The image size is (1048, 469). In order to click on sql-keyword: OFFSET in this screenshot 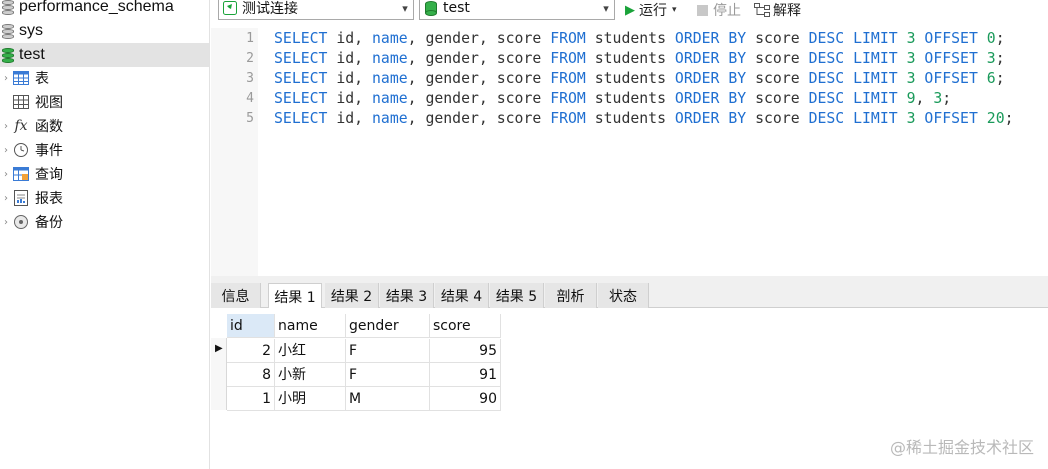, I will do `click(951, 38)`.